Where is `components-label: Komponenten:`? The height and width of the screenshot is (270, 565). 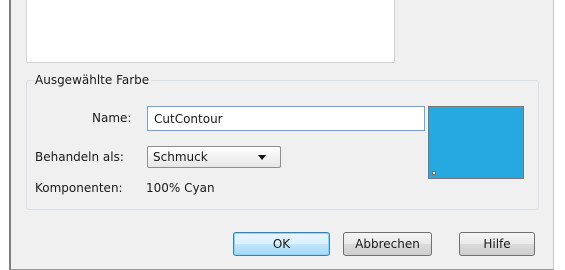
components-label: Komponenten: is located at coordinates (79, 188).